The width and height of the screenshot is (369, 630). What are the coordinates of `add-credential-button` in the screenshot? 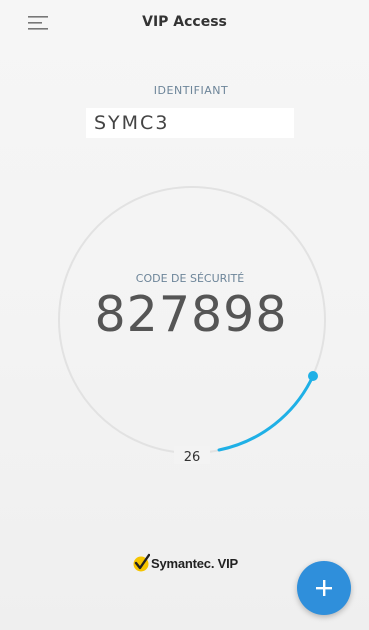 It's located at (324, 588).